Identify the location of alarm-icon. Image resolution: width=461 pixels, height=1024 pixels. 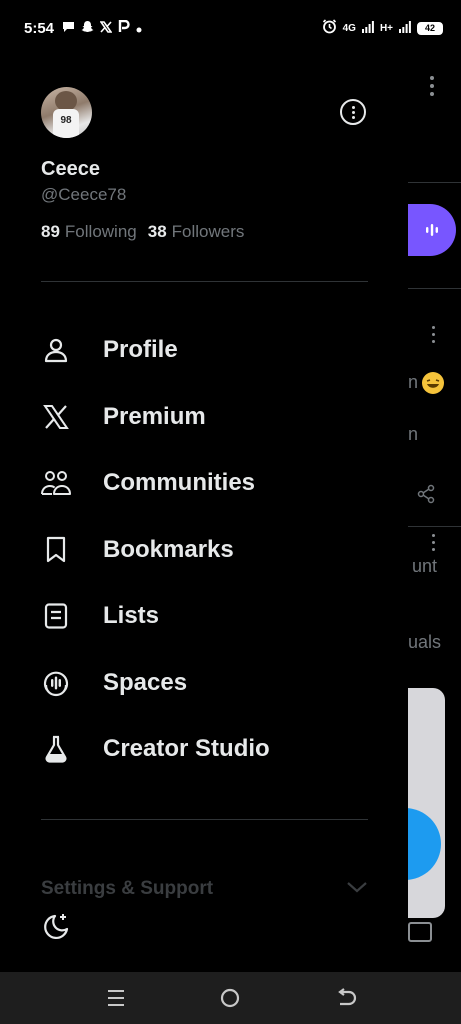
(329, 28).